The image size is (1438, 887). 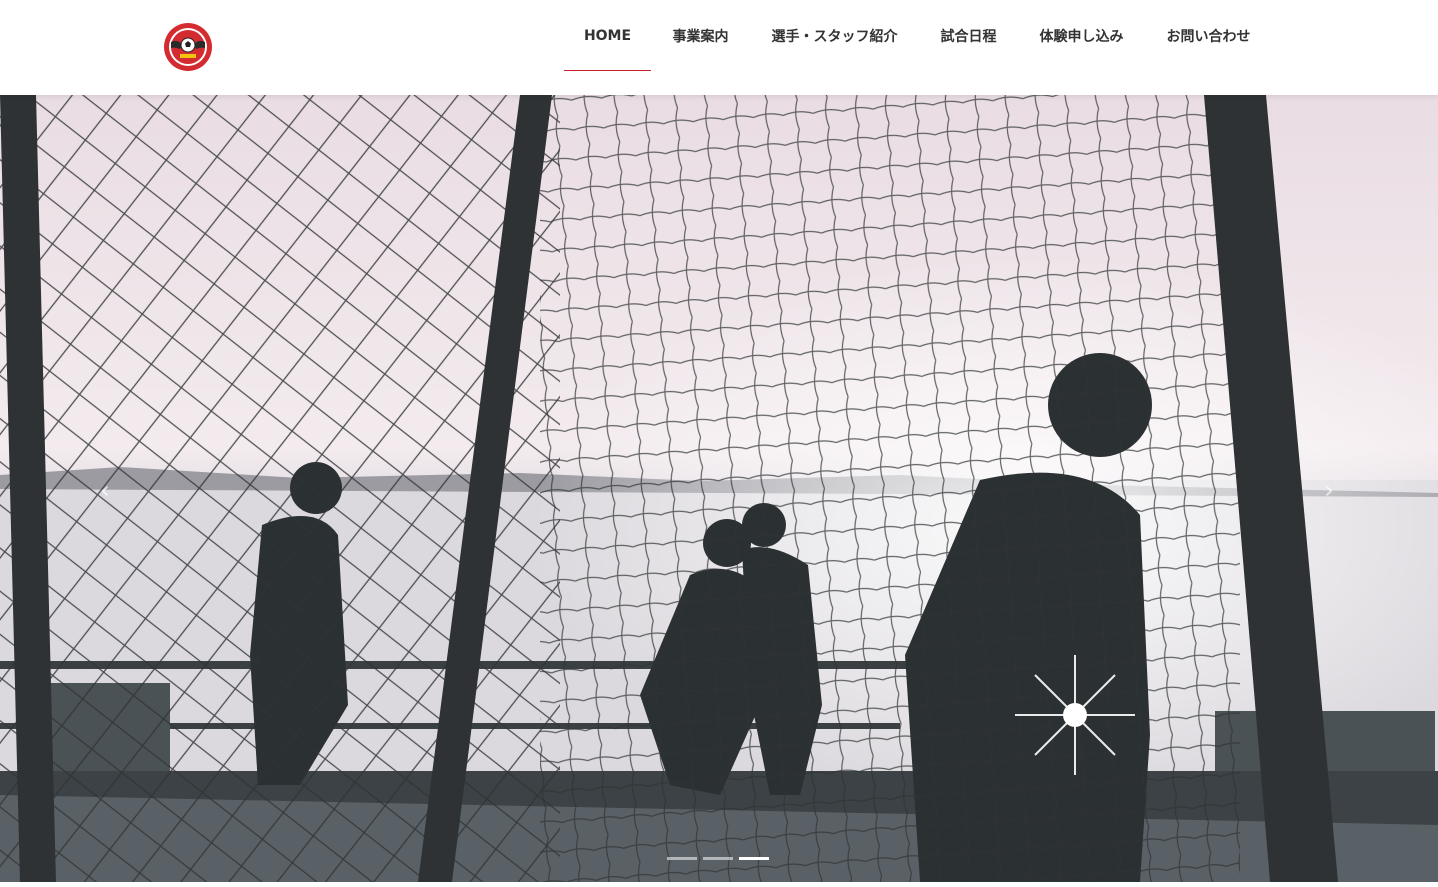 I want to click on carousel-prev-icon: ‹, so click(x=105, y=490).